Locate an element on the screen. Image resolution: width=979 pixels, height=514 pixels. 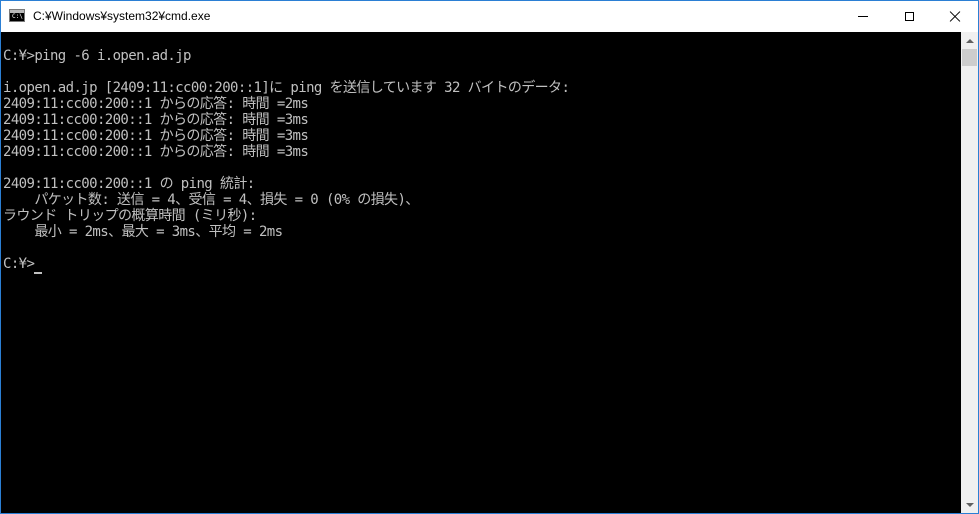
window-title: C:¥Windows¥system32¥cmd.exe is located at coordinates (122, 16).